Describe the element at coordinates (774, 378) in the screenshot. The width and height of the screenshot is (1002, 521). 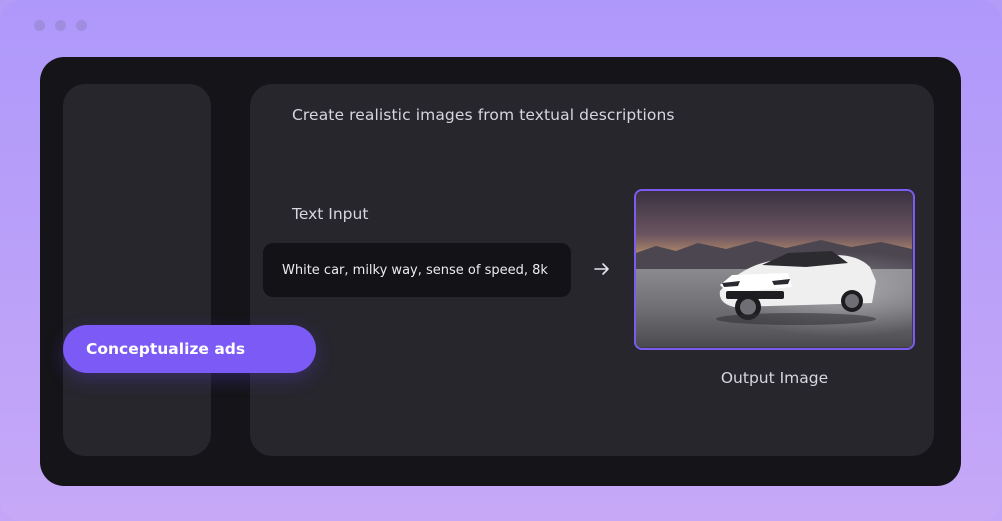
I see `output-image-label: Output Image` at that location.